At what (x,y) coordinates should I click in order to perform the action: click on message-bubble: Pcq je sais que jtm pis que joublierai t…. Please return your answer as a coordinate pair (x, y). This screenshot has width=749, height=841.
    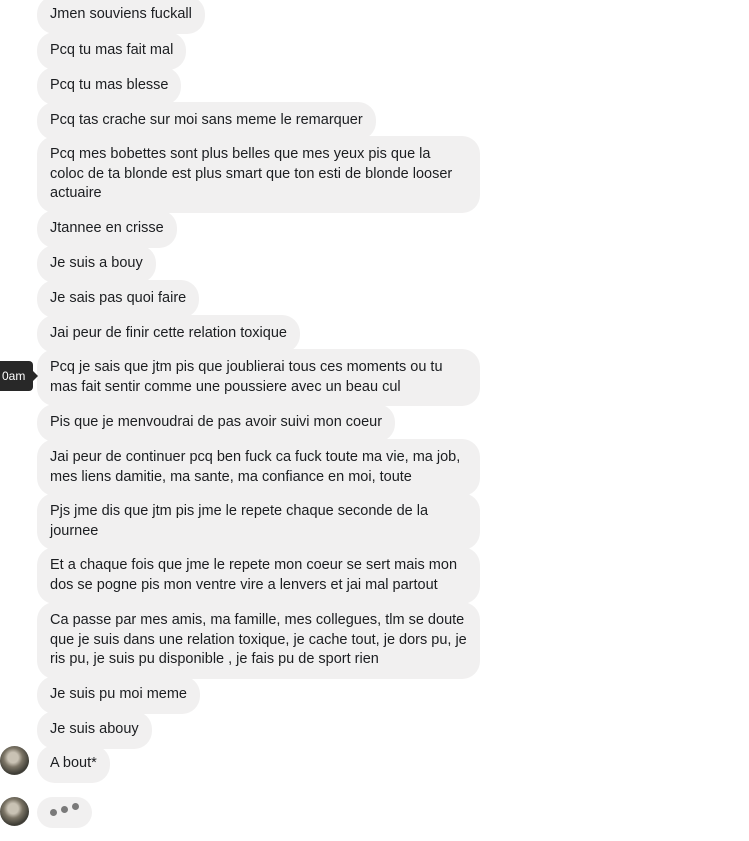
    Looking at the image, I should click on (258, 377).